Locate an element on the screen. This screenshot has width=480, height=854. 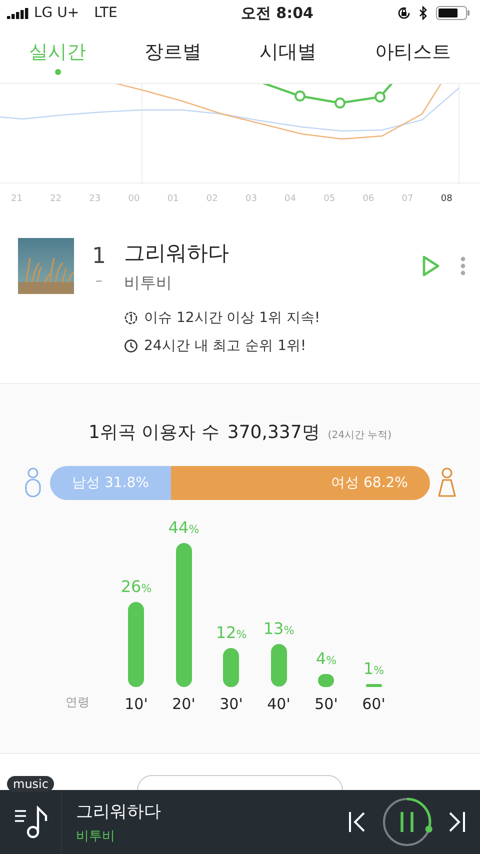
now-playing-artist: 비투비 is located at coordinates (96, 836).